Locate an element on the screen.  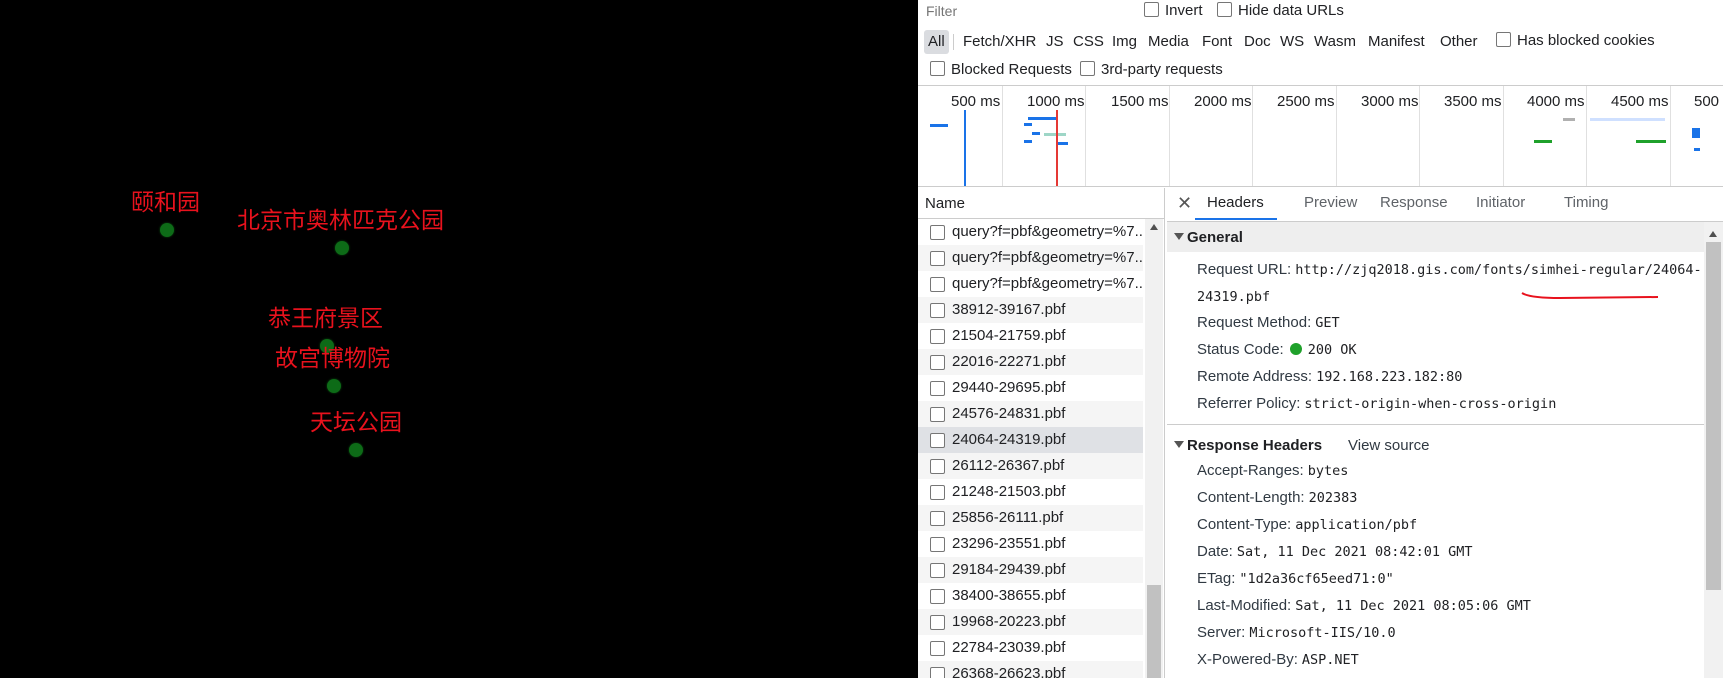
response-headers-section-header: Response Headers View source is located at coordinates (1435, 445).